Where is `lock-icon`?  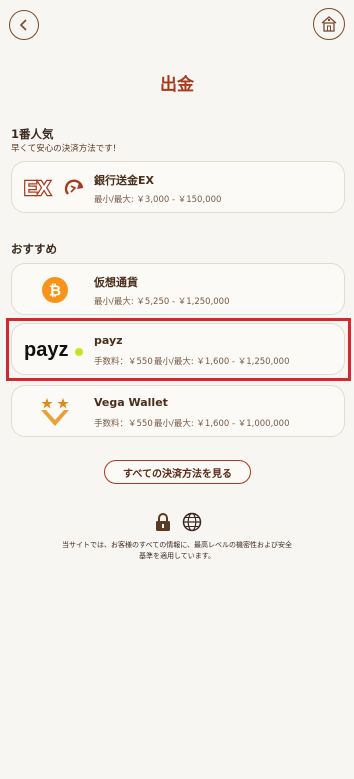 lock-icon is located at coordinates (163, 522).